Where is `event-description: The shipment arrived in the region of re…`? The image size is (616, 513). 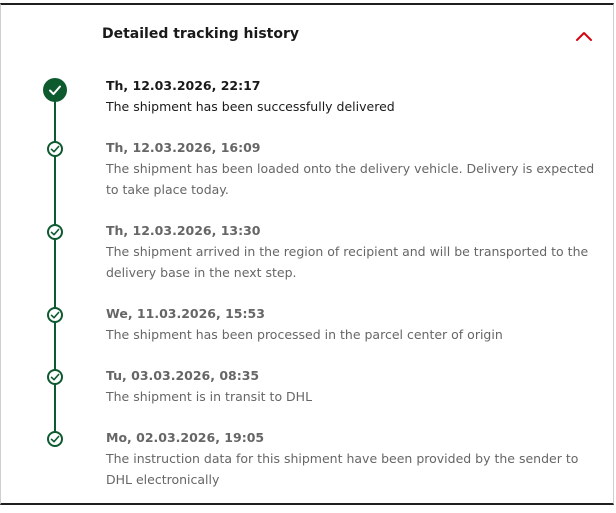
event-description: The shipment arrived in the region of re… is located at coordinates (347, 262).